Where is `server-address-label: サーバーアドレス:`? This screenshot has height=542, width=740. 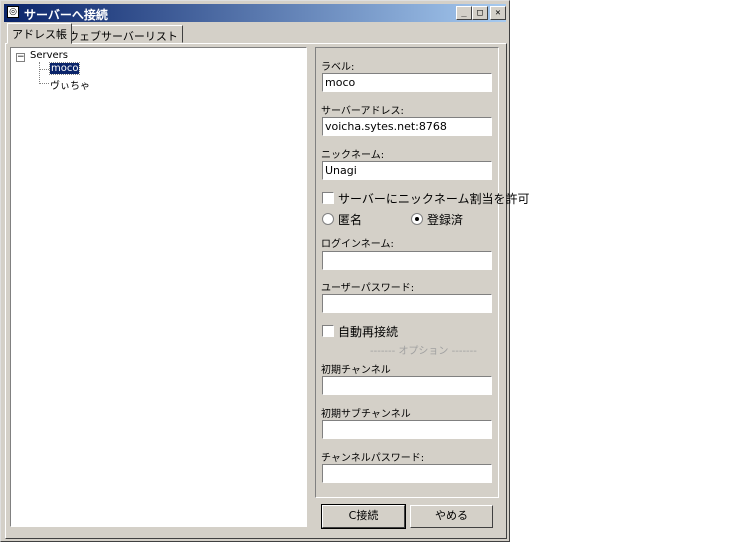
server-address-label: サーバーアドレス: is located at coordinates (362, 111).